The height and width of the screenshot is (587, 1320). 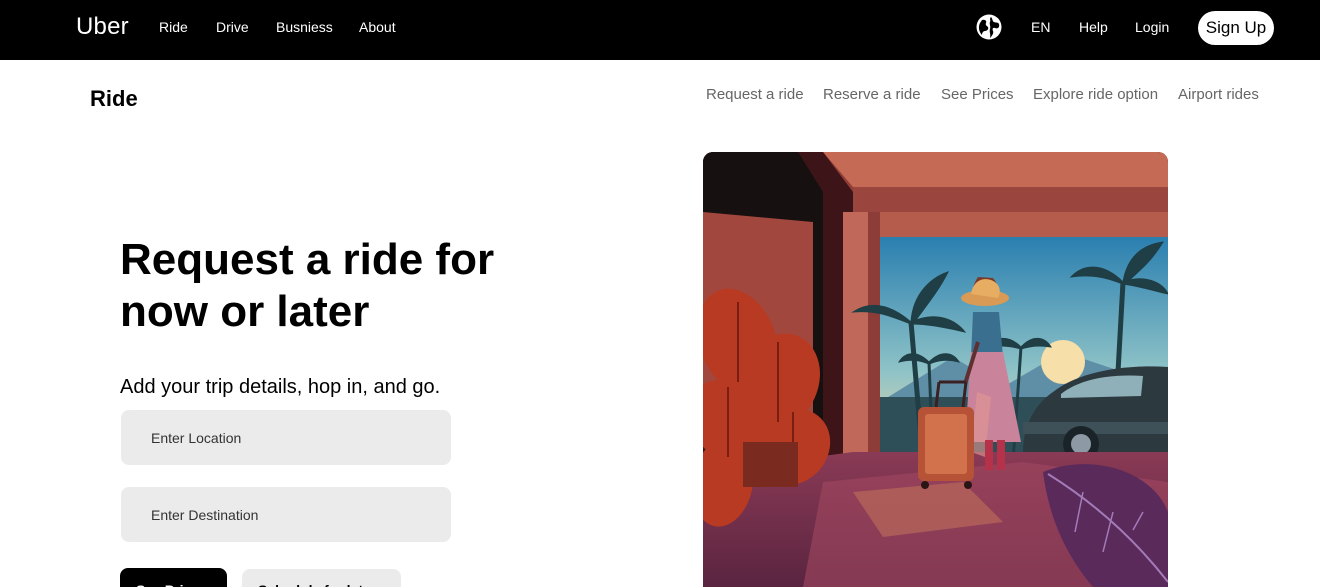 I want to click on subnav-see-prices: See Prices, so click(x=977, y=94).